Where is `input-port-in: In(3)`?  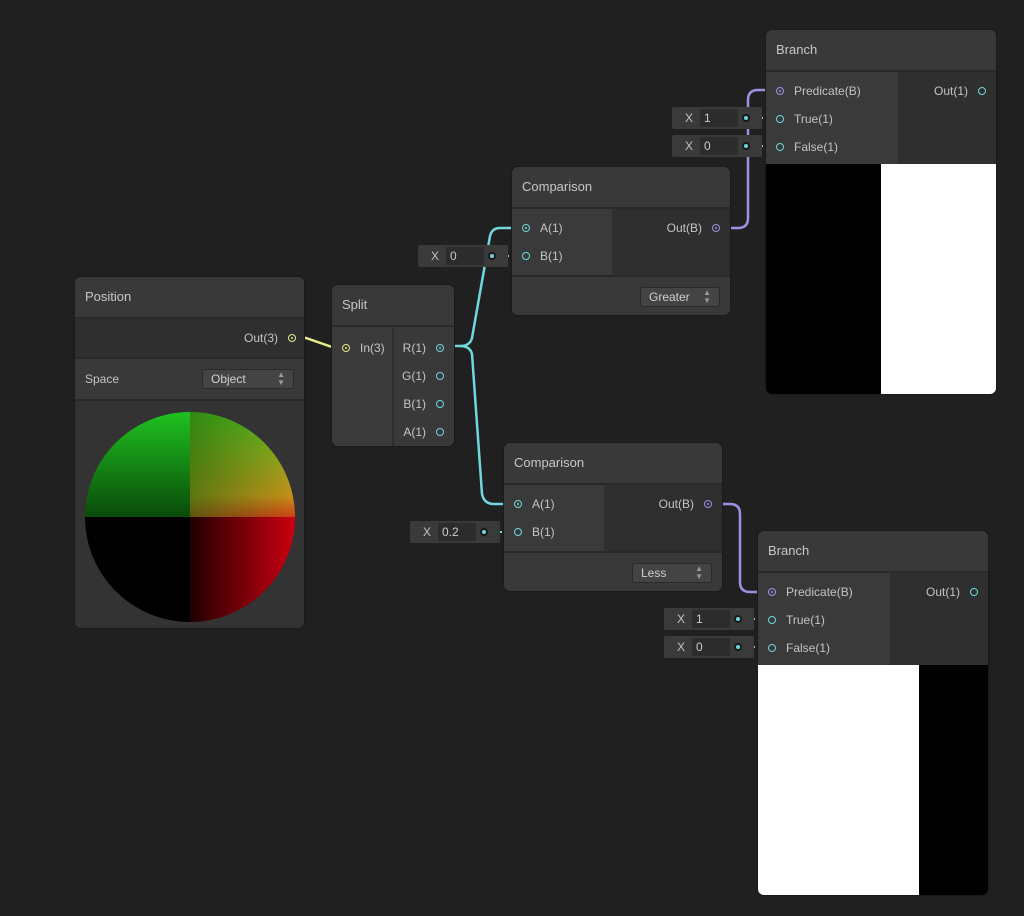 input-port-in: In(3) is located at coordinates (362, 348).